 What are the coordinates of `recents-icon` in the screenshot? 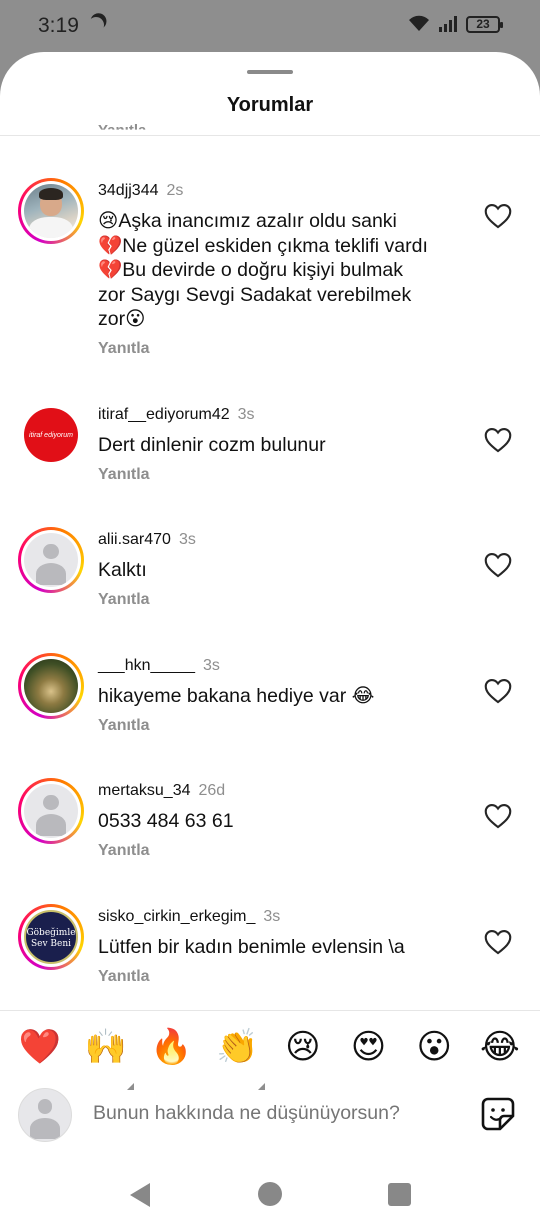 It's located at (399, 1194).